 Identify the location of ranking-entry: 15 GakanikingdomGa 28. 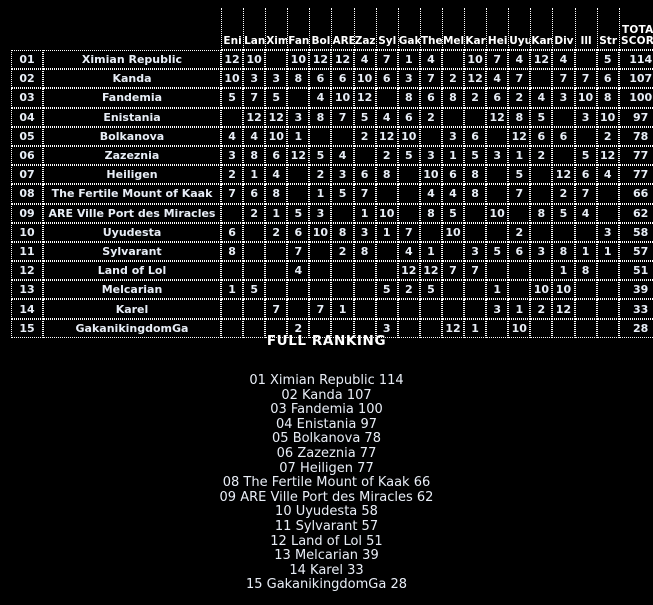
(326, 585).